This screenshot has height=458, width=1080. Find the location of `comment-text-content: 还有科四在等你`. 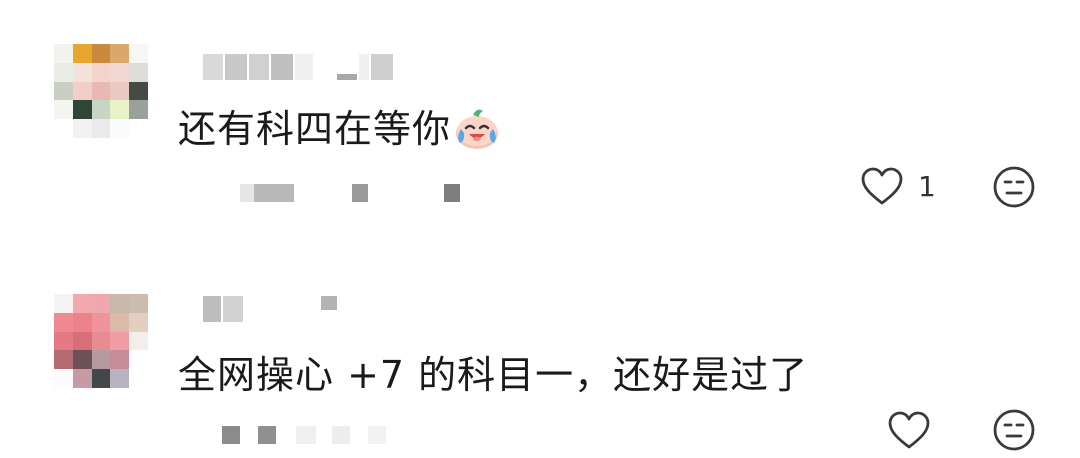

comment-text-content: 还有科四在等你 is located at coordinates (315, 129).